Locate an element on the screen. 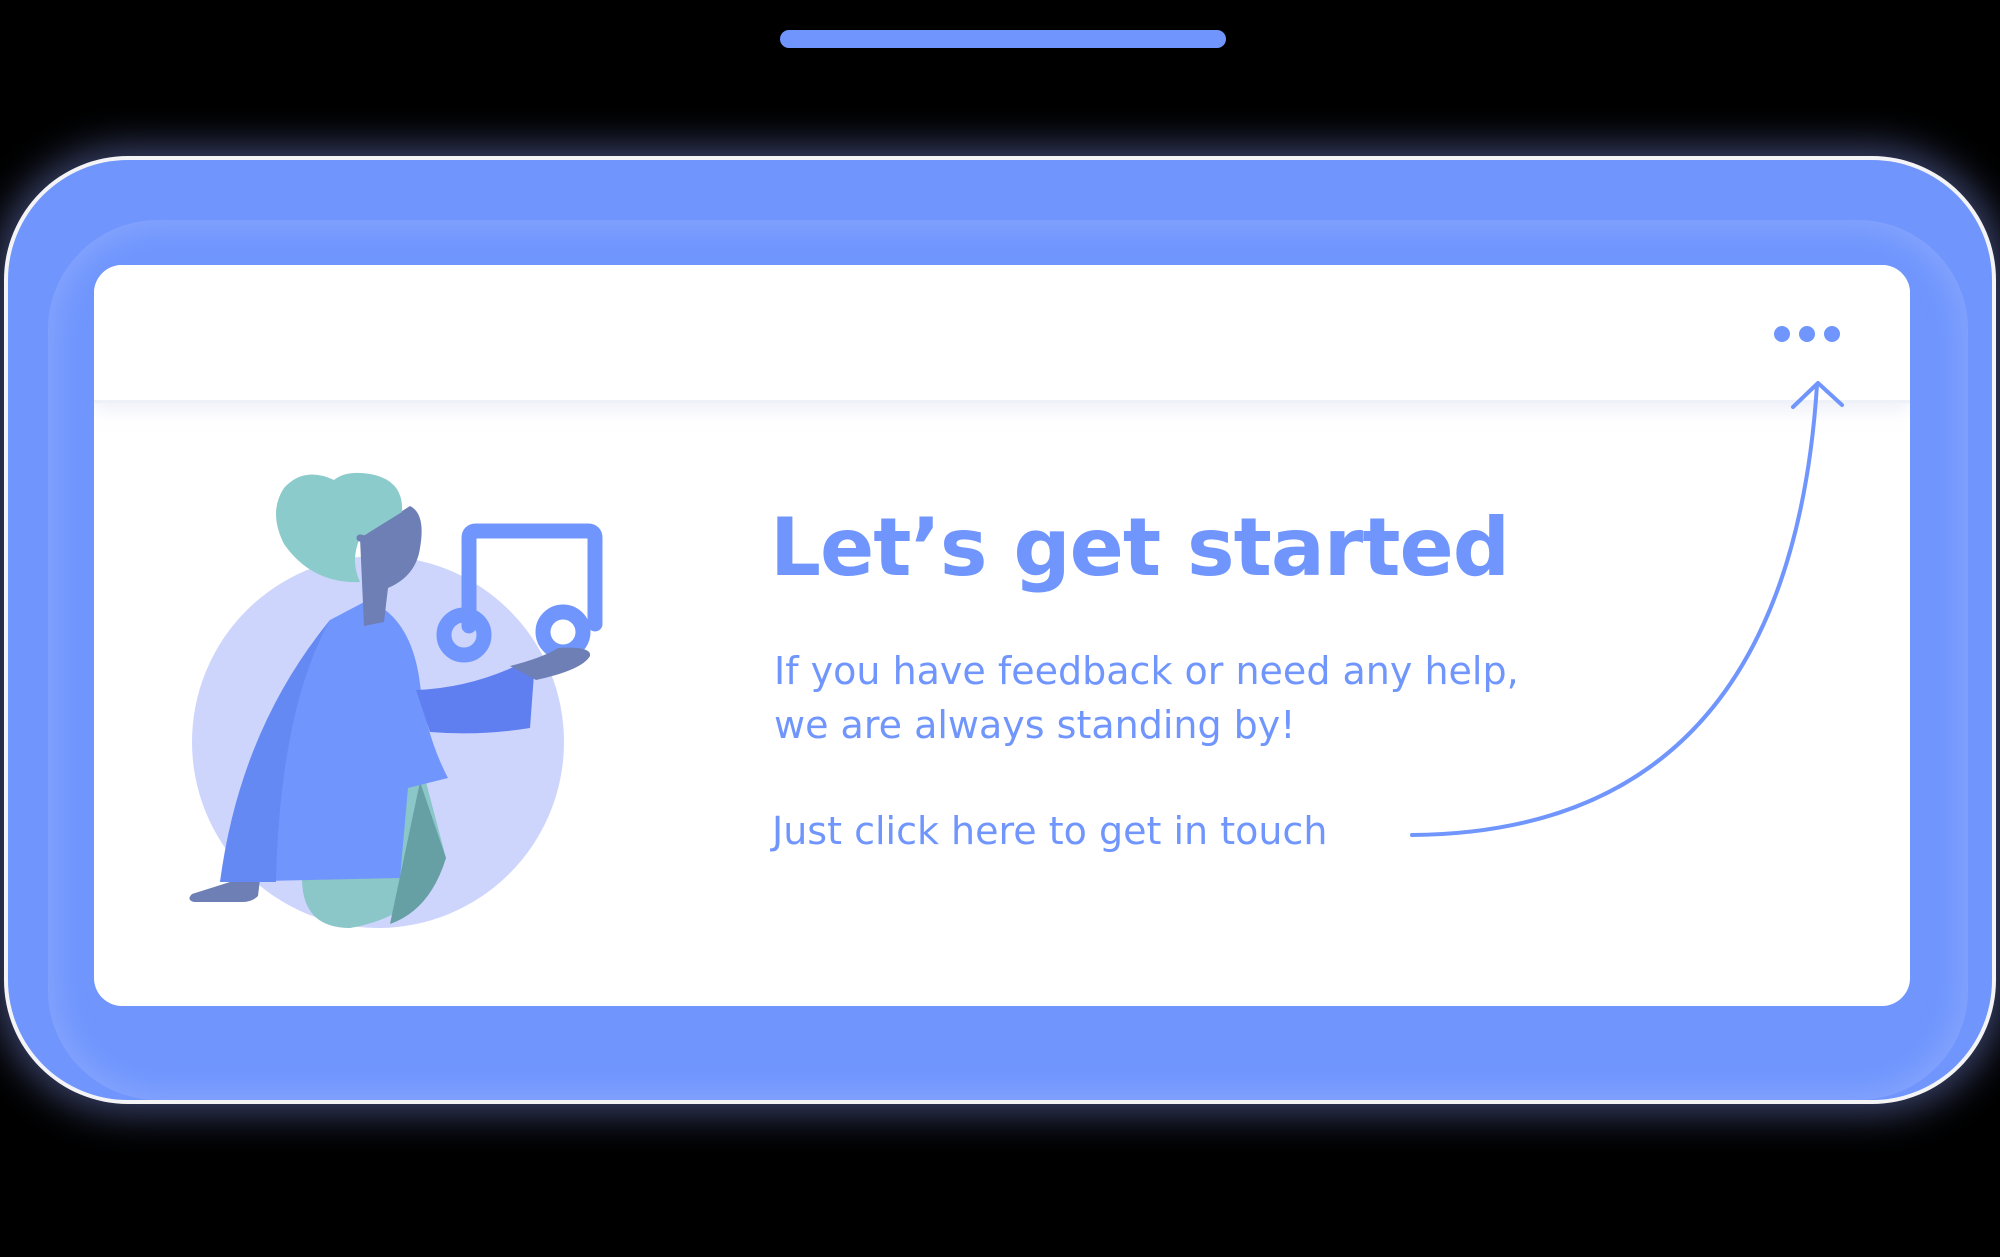  card-header is located at coordinates (1002, 334).